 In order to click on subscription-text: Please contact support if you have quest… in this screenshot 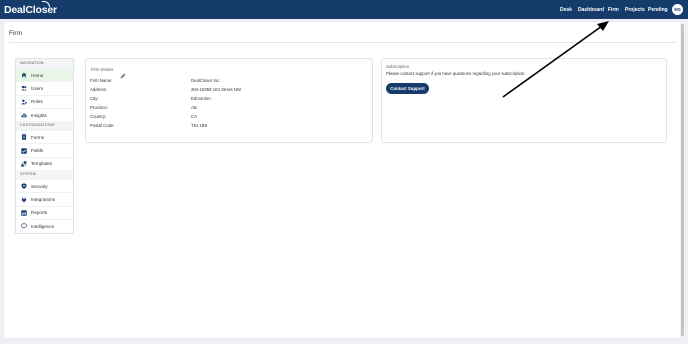, I will do `click(456, 73)`.